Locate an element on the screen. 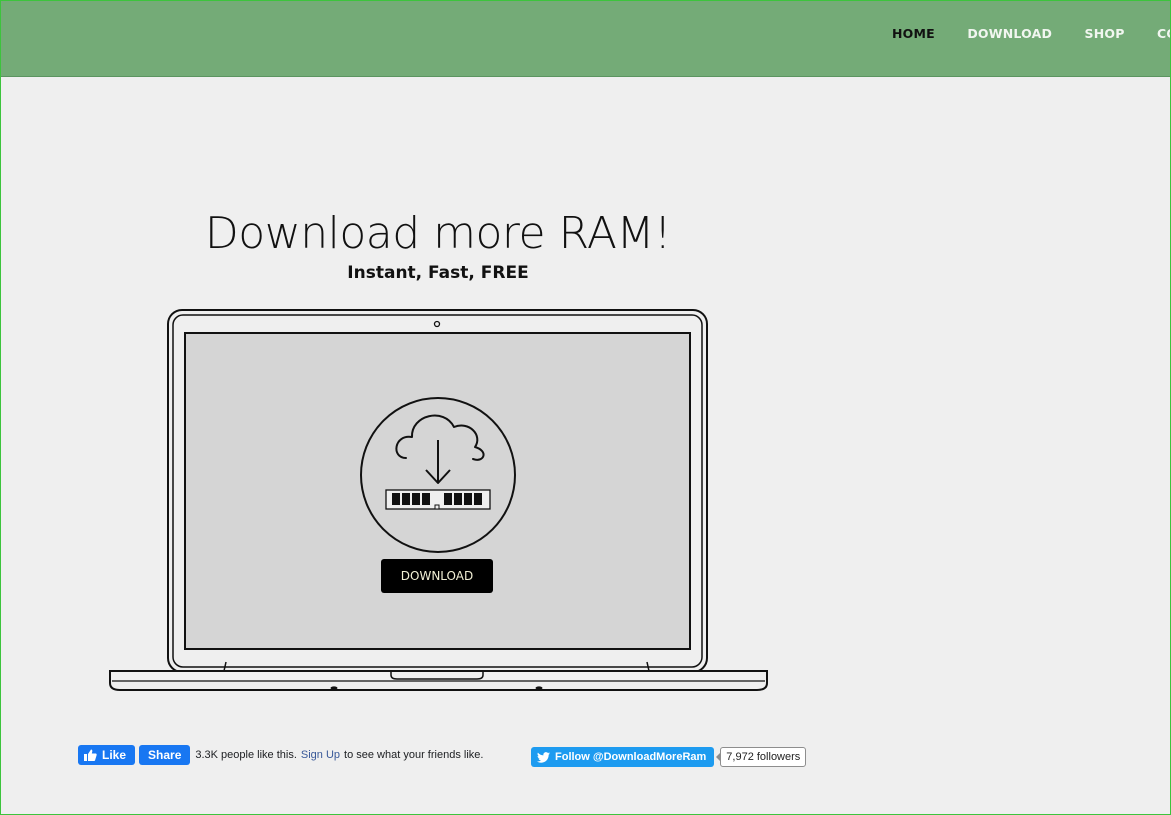 This screenshot has width=1171, height=815. facebook-signup-link: Sign Up is located at coordinates (320, 755).